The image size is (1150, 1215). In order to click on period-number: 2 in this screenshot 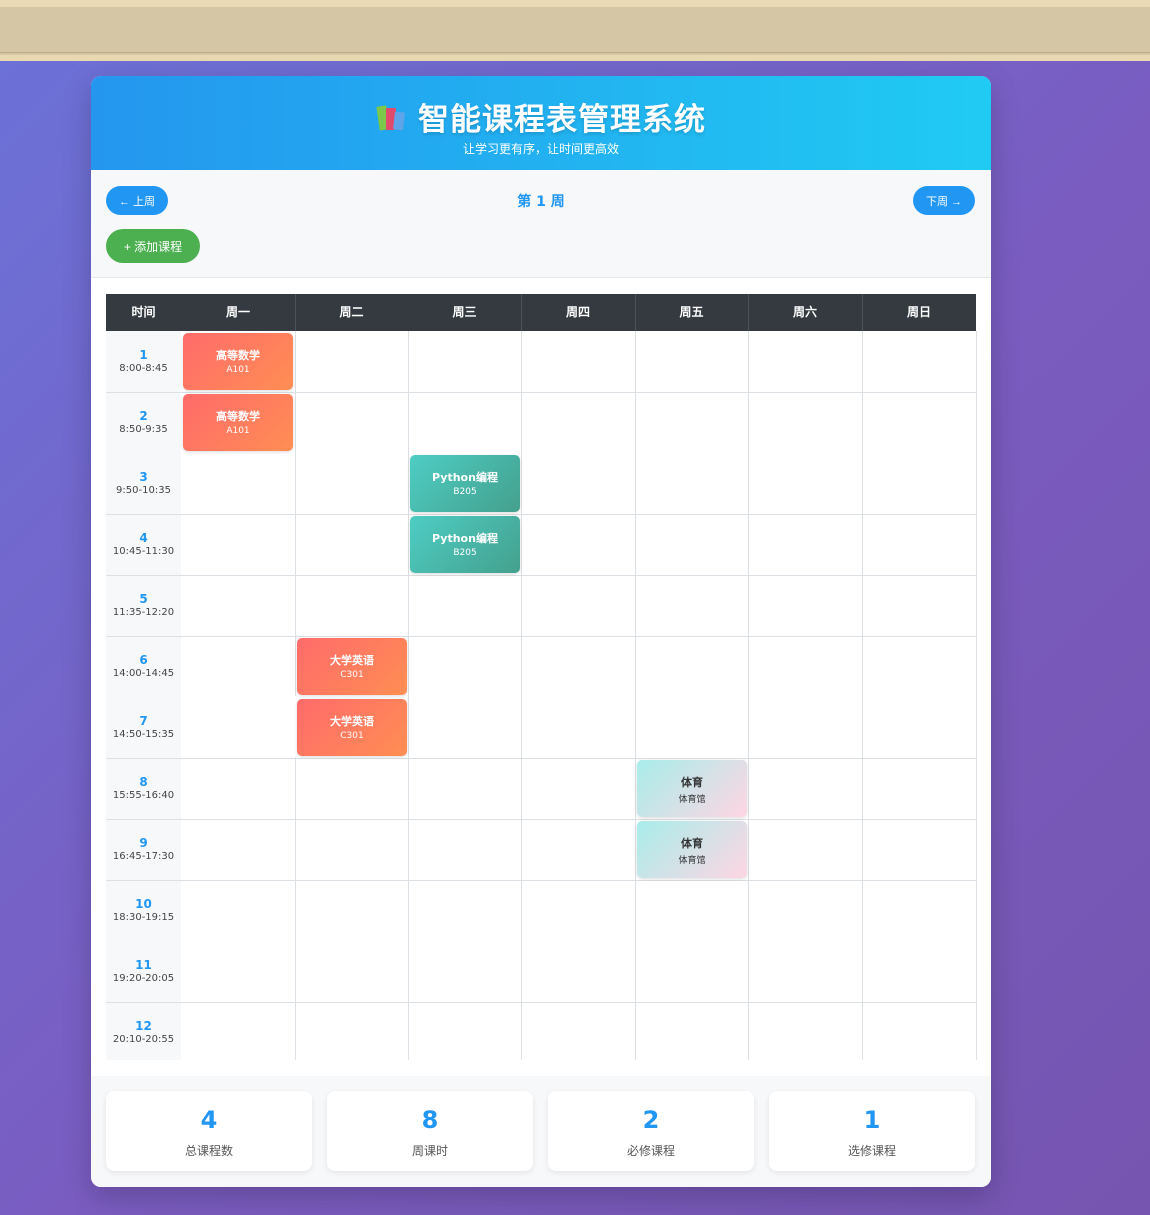, I will do `click(143, 416)`.